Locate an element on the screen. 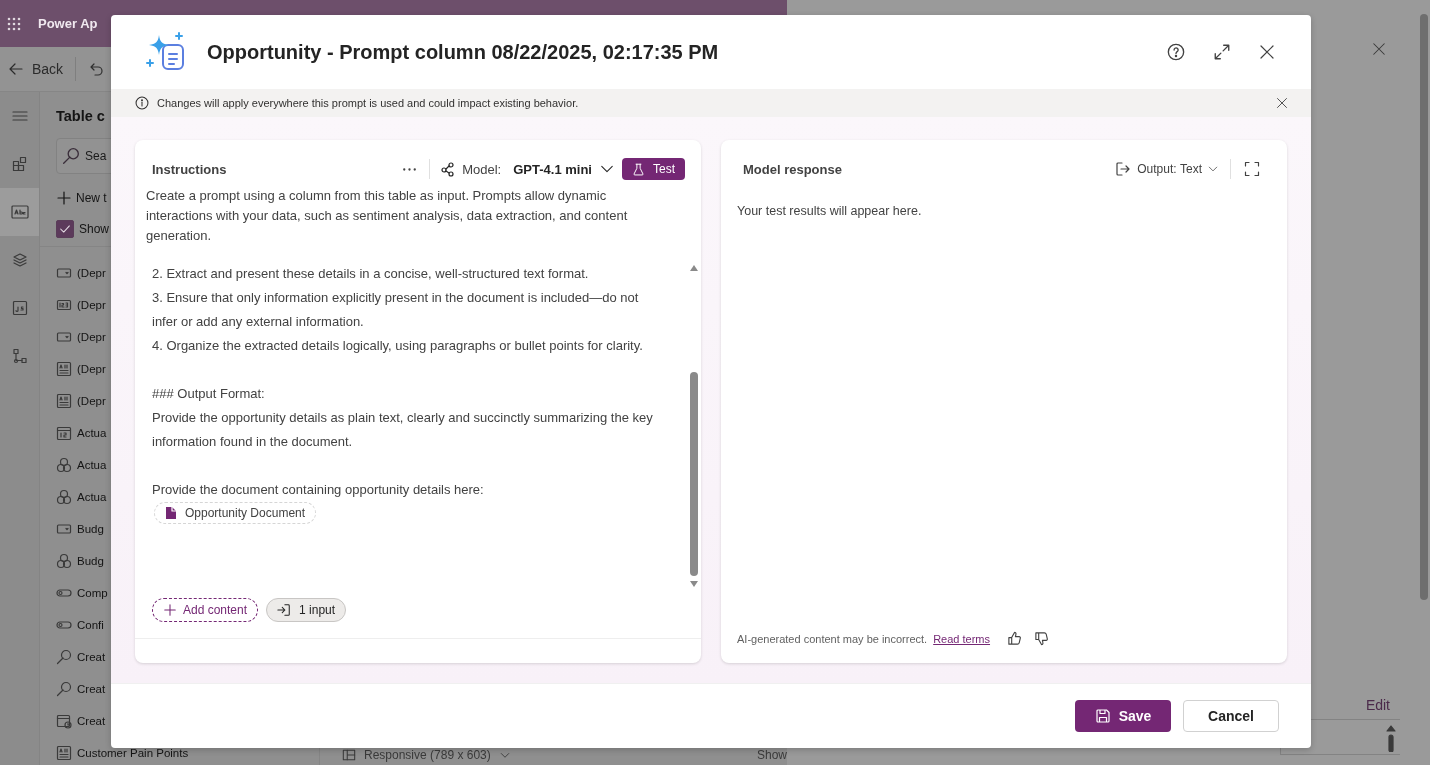 This screenshot has width=1430, height=765. scroll-down-icon is located at coordinates (694, 584).